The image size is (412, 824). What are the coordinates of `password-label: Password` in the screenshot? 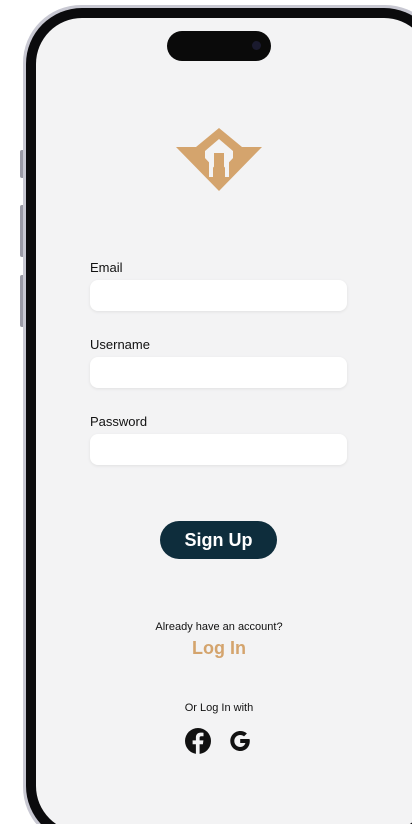 It's located at (119, 421).